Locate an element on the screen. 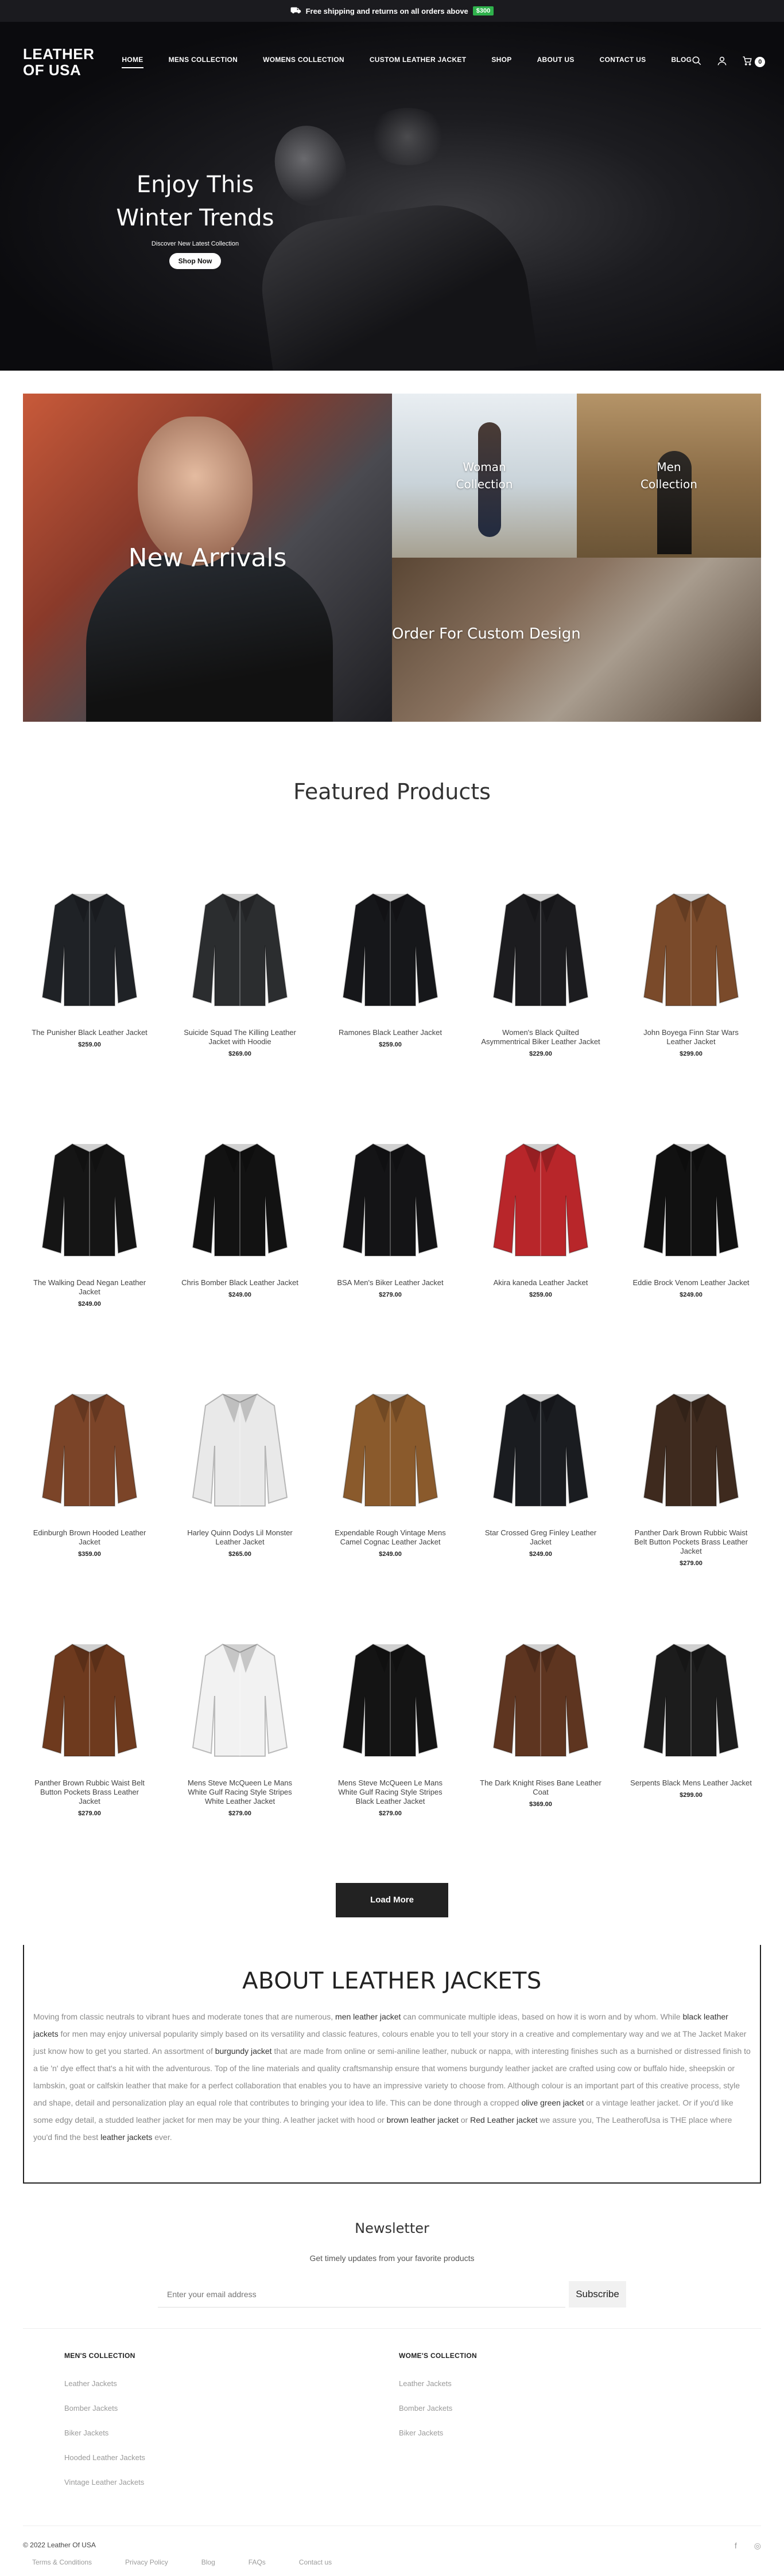  site-logo: LEATHER OF USA is located at coordinates (58, 62).